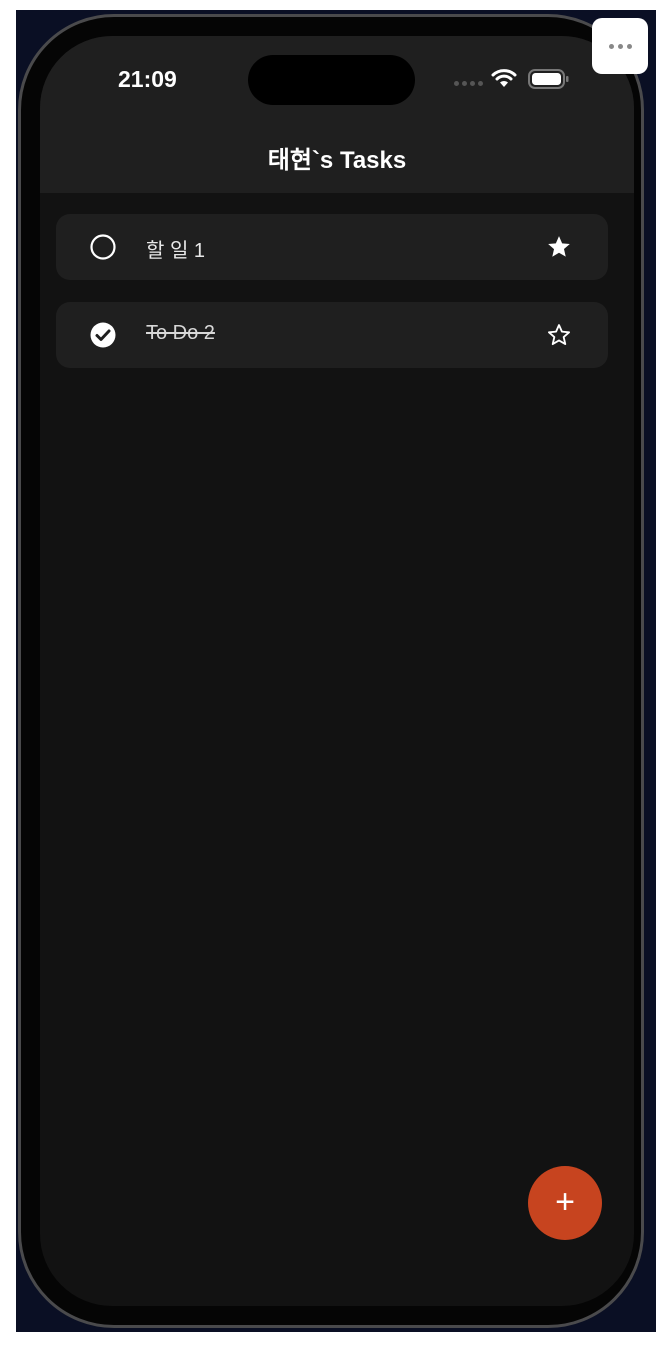 The width and height of the screenshot is (672, 1346). Describe the element at coordinates (565, 1203) in the screenshot. I see `add-task-button: +` at that location.